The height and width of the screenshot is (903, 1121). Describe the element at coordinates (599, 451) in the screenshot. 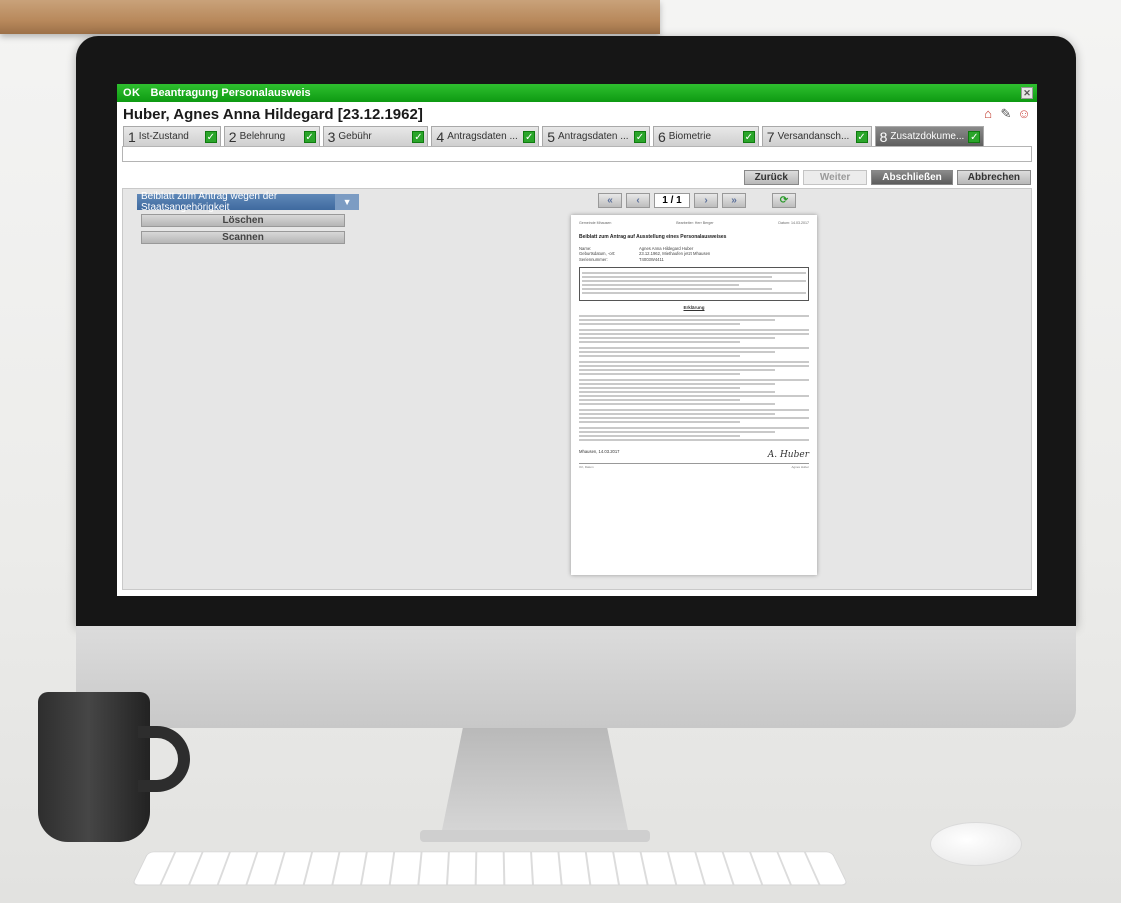

I see `doc-place-date: Mhausen, 14.03.2017` at that location.